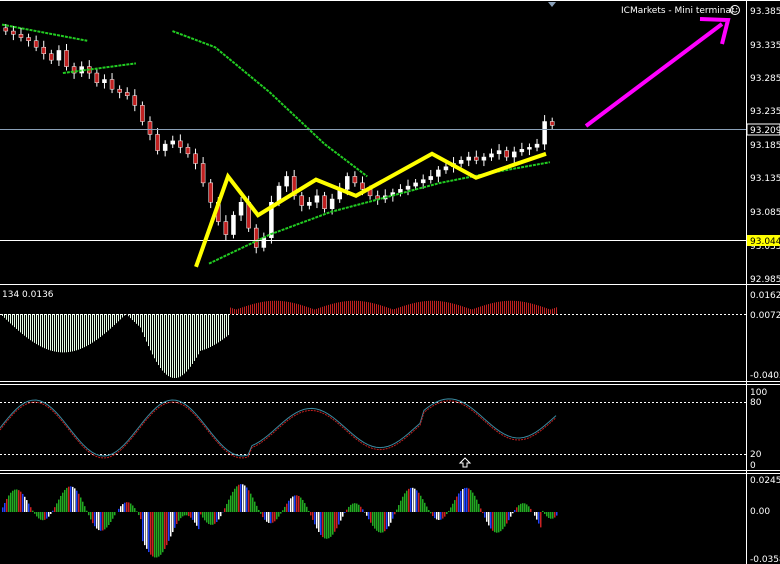  What do you see at coordinates (383, 429) in the screenshot?
I see `oscillator-panel-2: 100 80 20 0` at bounding box center [383, 429].